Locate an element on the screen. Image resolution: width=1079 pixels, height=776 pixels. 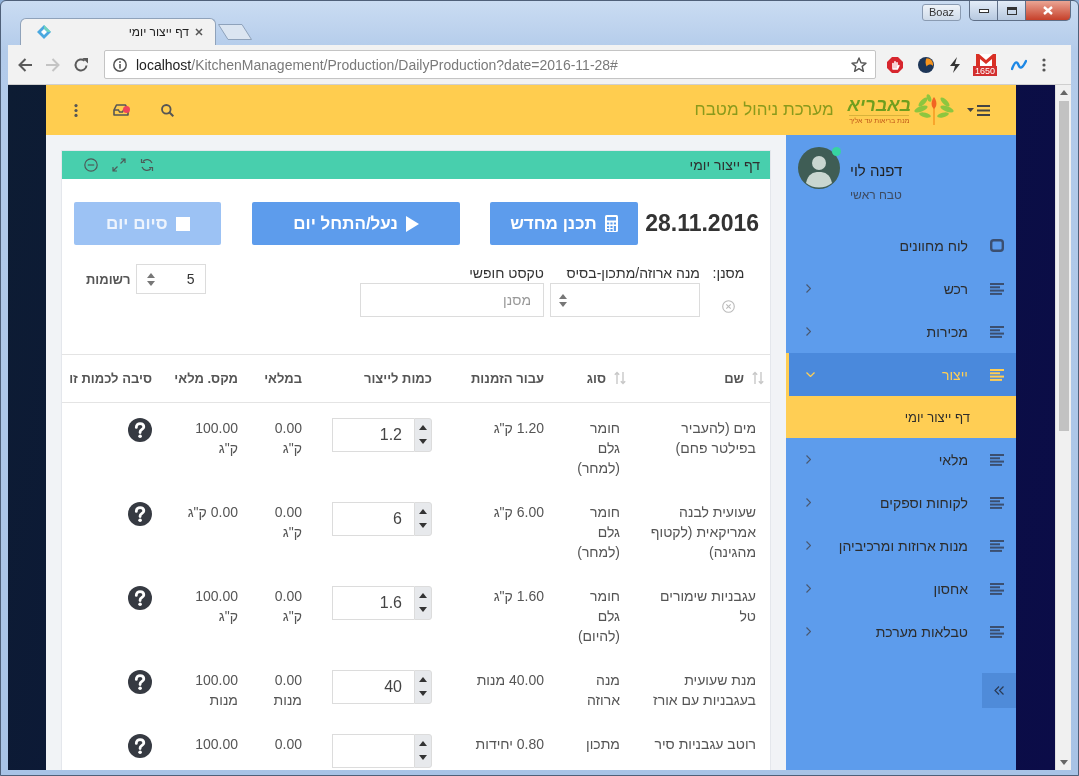
wave-icon is located at coordinates (1019, 64).